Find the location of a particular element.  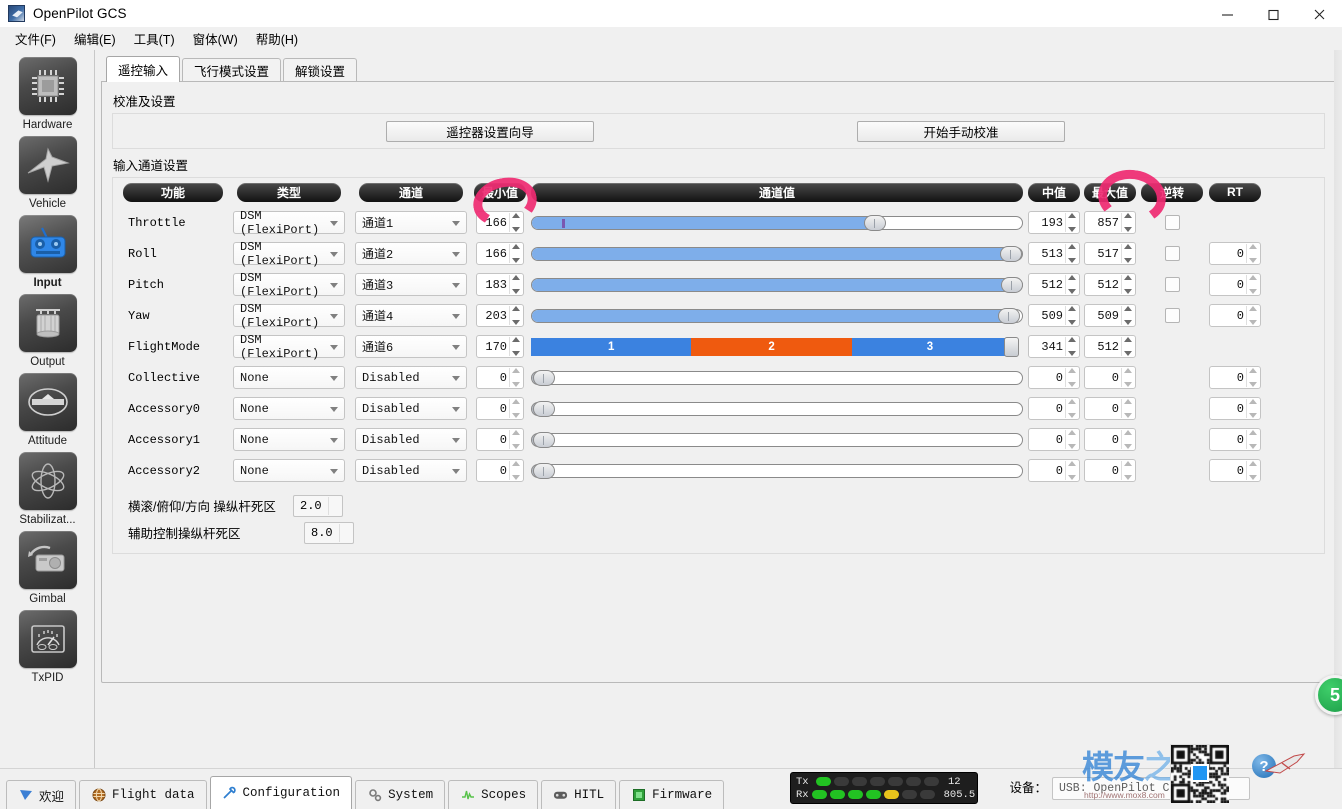

tab-2: 解锁设置 is located at coordinates (320, 70).